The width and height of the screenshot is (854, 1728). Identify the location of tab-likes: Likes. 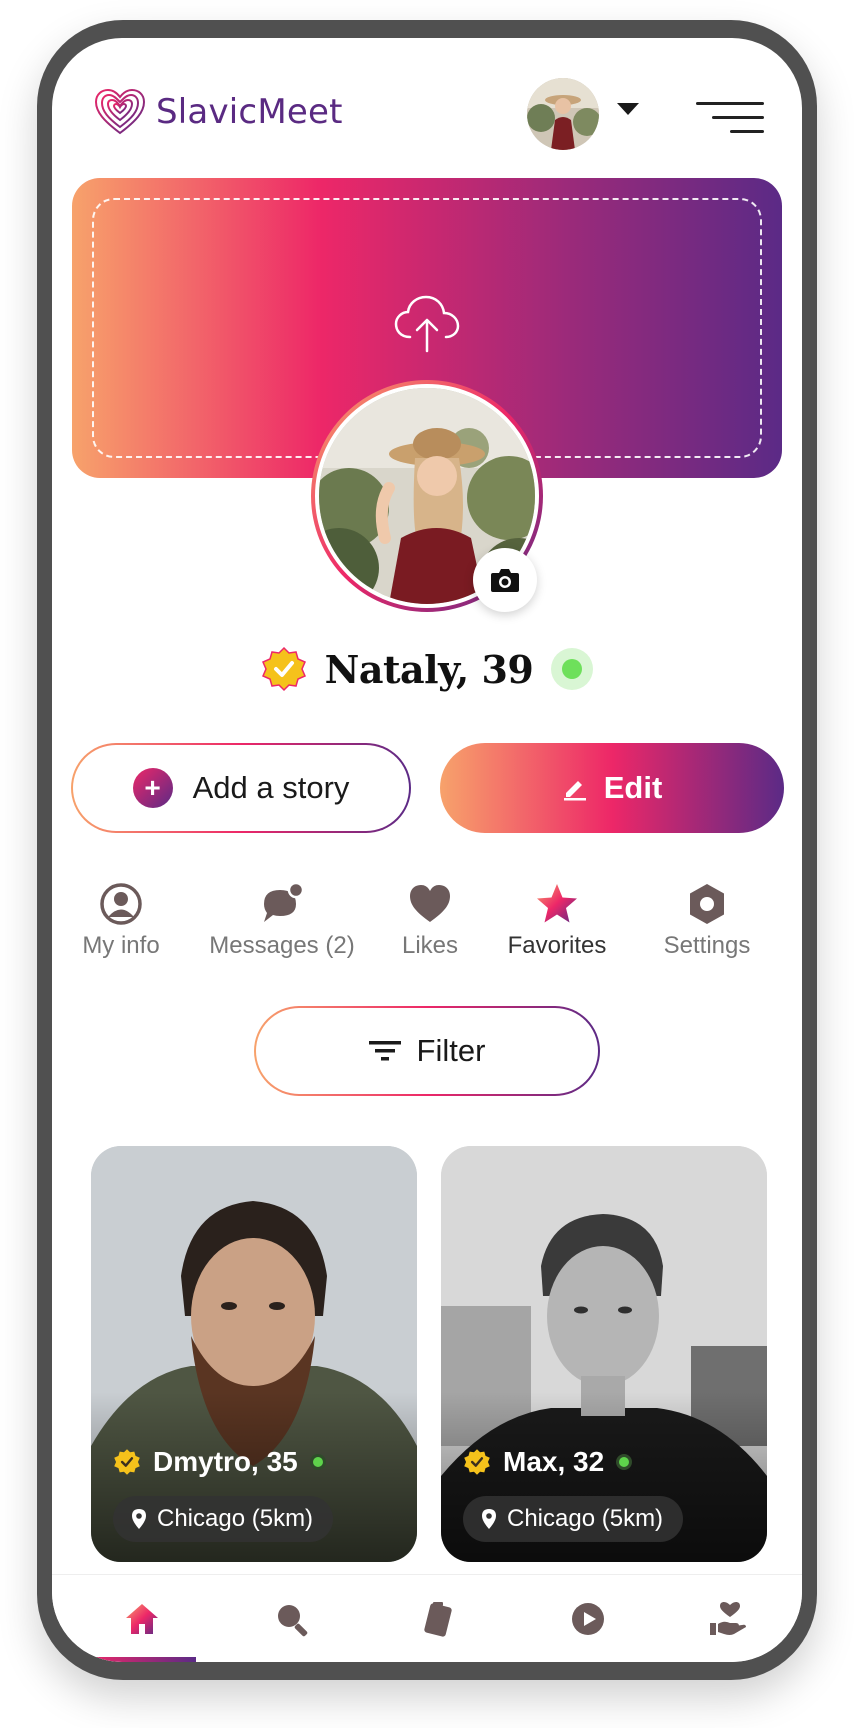
(430, 920).